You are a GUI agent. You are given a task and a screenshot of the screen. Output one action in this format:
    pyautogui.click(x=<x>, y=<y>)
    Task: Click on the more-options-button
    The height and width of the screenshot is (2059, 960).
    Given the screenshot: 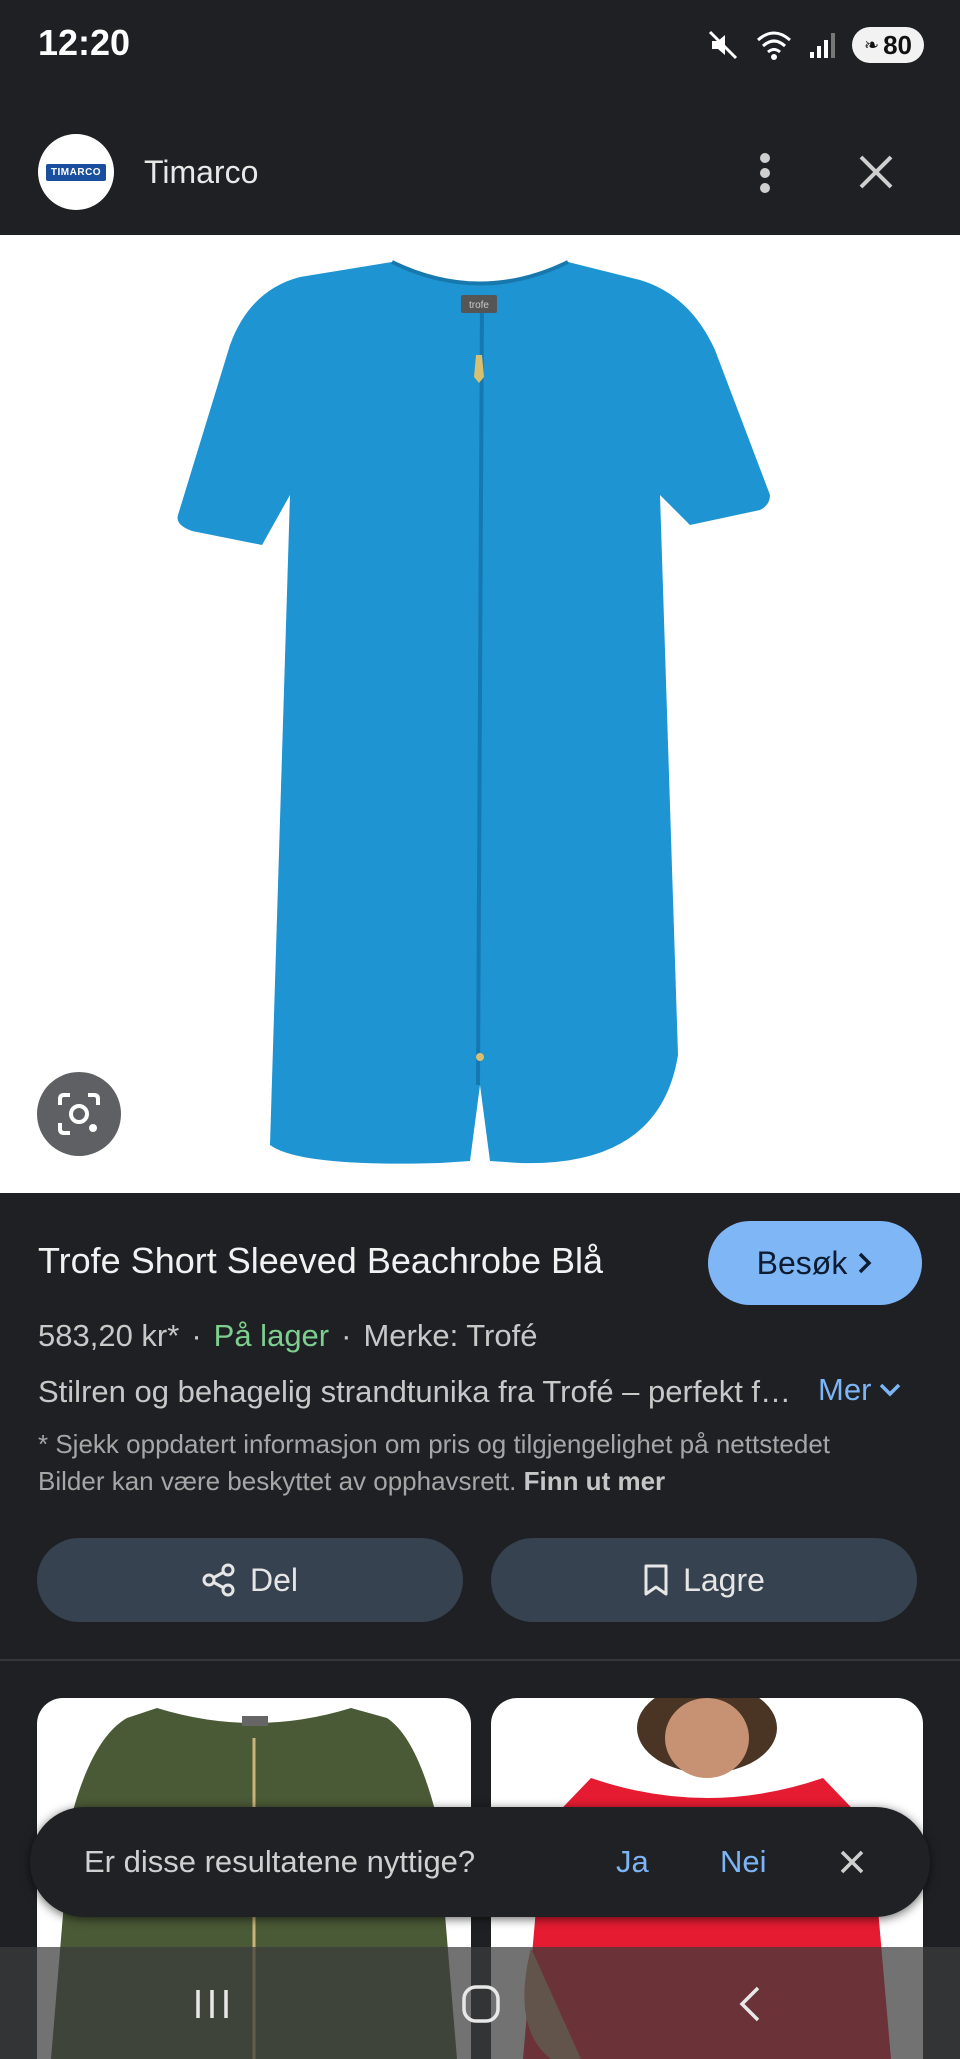 What is the action you would take?
    pyautogui.click(x=765, y=173)
    